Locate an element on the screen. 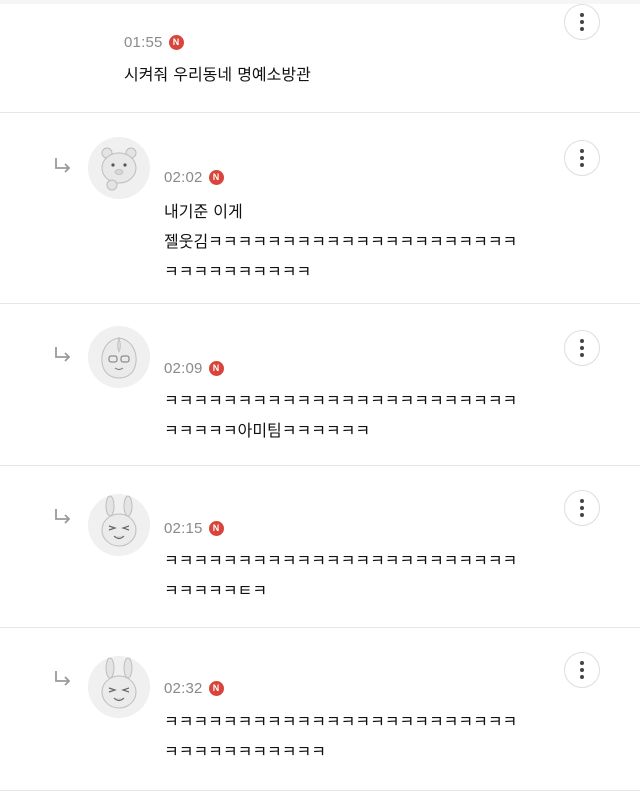 Image resolution: width=640 pixels, height=799 pixels. comment-time: 02:15 is located at coordinates (183, 528).